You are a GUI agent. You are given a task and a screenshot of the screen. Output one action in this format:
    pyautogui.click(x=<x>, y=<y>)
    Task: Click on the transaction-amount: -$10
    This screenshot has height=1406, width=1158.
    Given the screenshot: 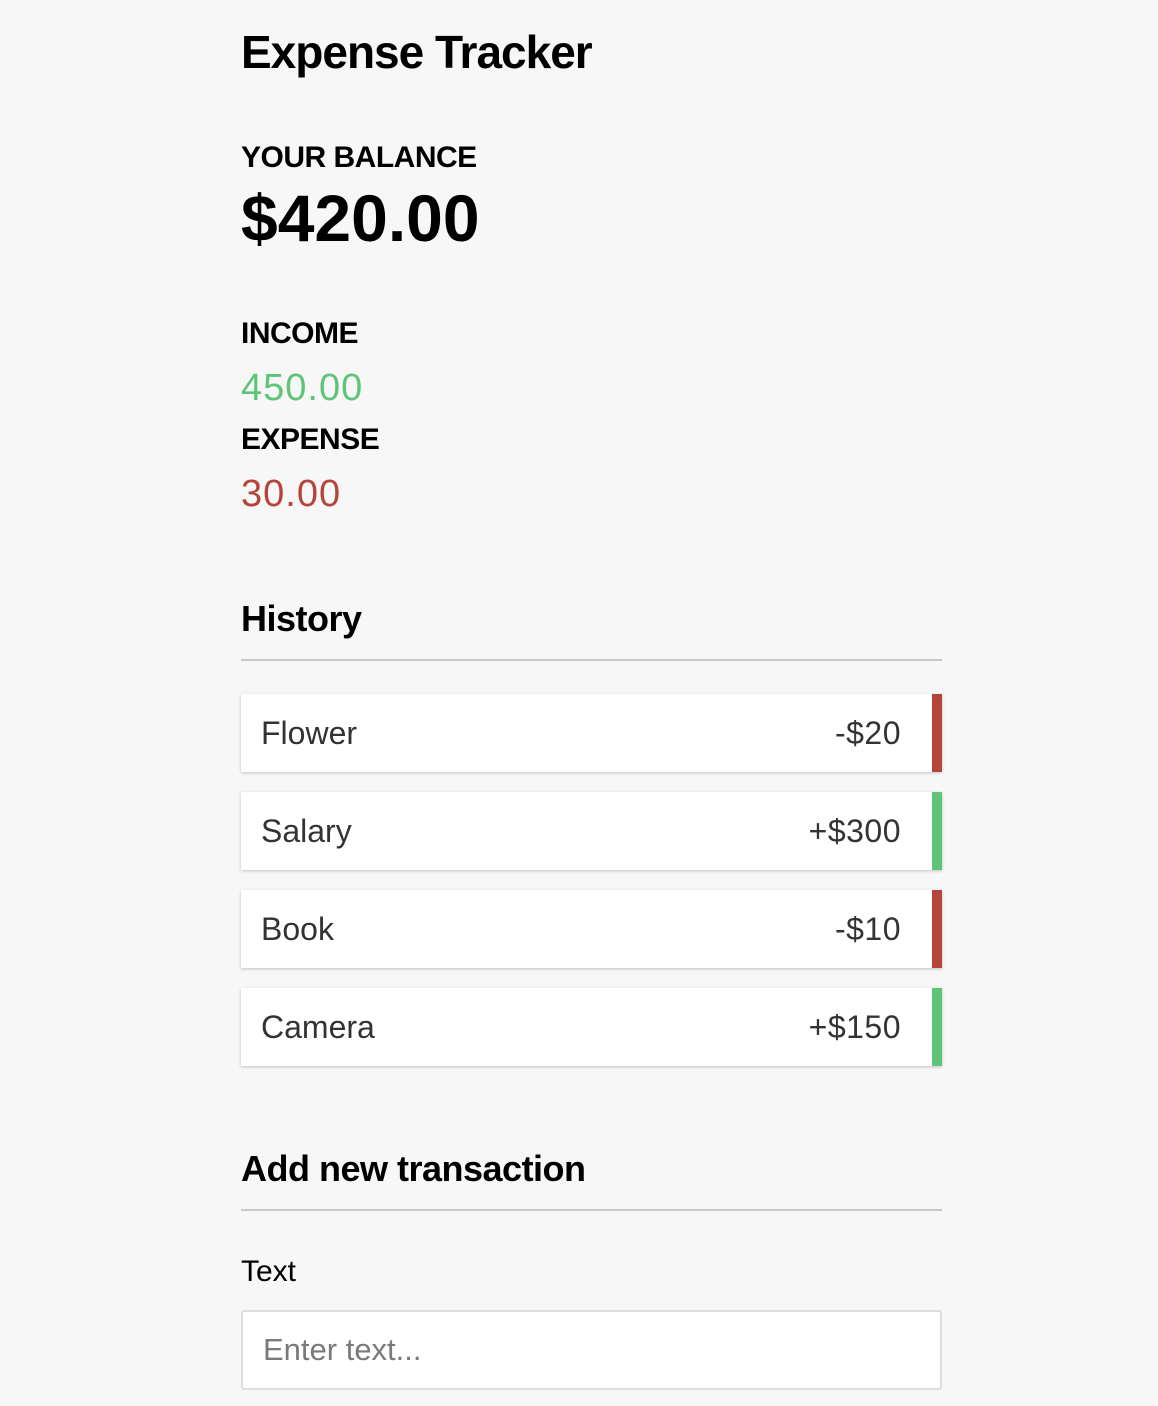 What is the action you would take?
    pyautogui.click(x=867, y=928)
    